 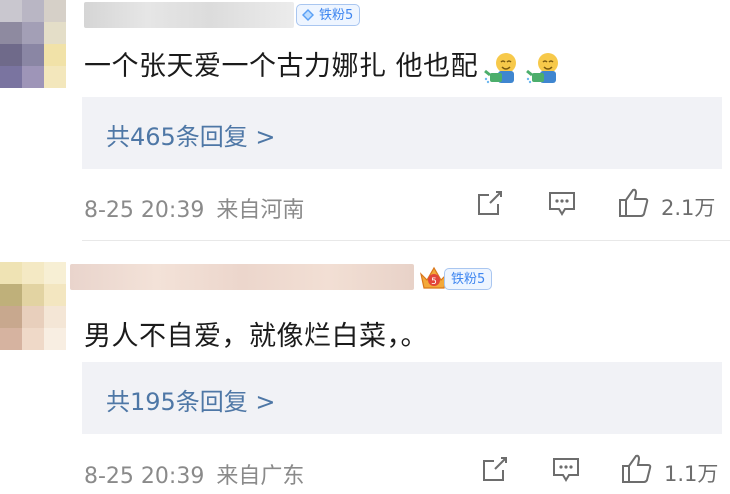 I want to click on comment-text-content: 男人不自爱，就像烂白菜，。, so click(x=256, y=336).